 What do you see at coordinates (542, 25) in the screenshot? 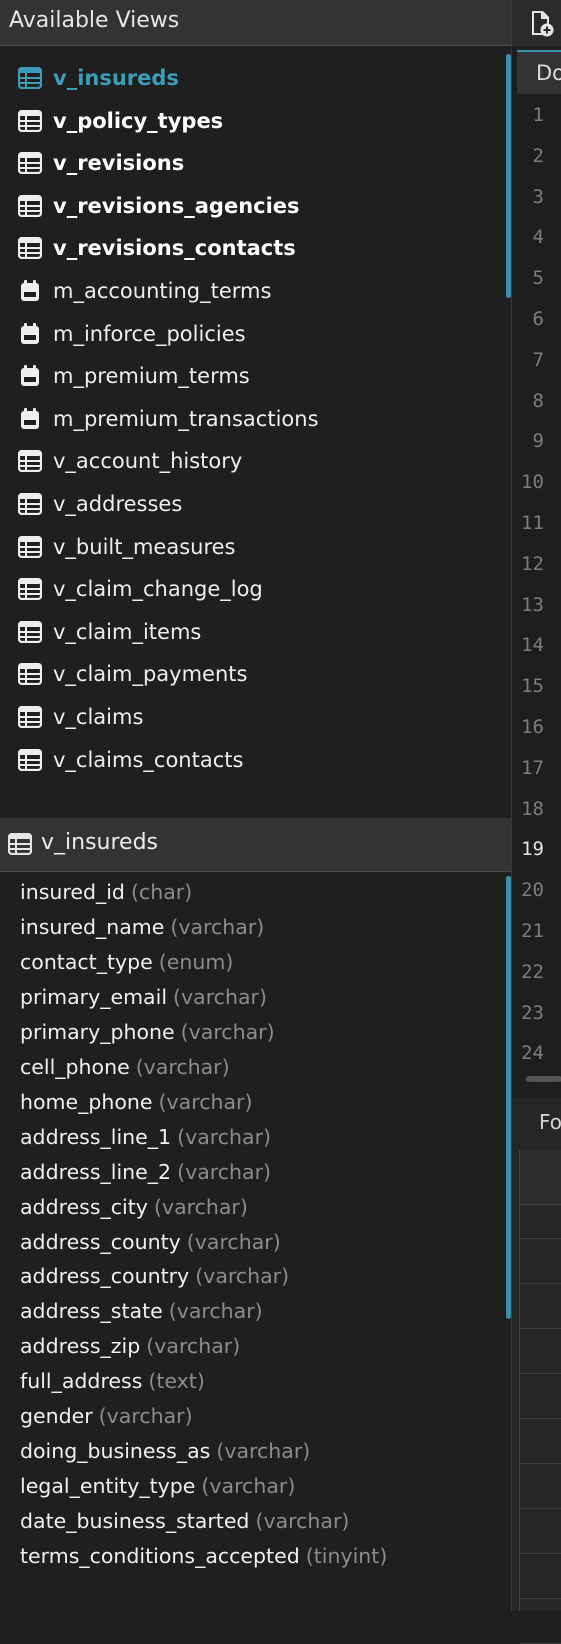
I see `new-file-icon` at bounding box center [542, 25].